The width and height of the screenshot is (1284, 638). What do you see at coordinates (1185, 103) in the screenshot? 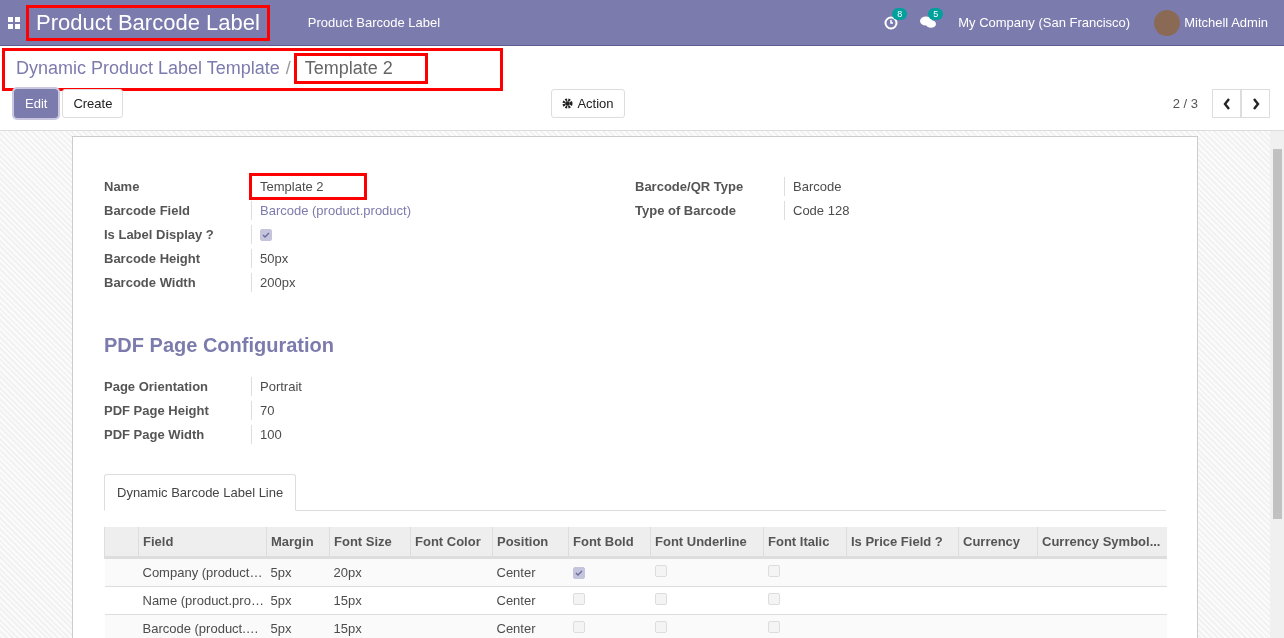
I see `pager-counter: 2 / 3` at bounding box center [1185, 103].